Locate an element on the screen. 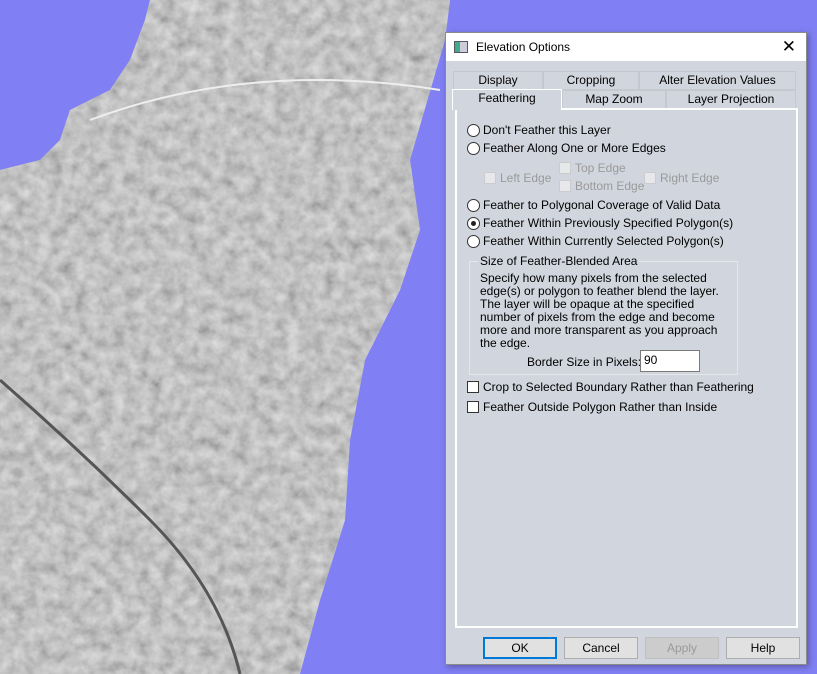 The width and height of the screenshot is (817, 674). checkbox-label: Bottom Edge is located at coordinates (610, 186).